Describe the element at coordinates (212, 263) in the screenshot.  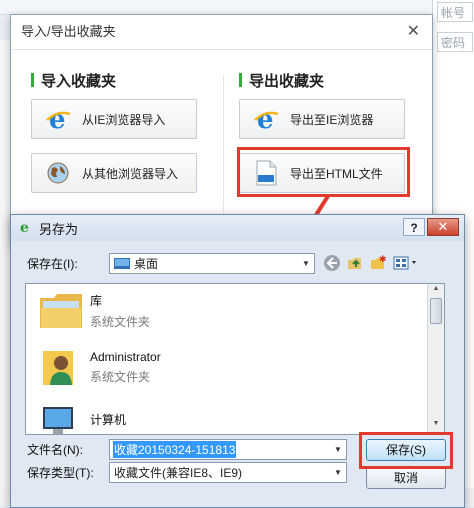
I see `save-in-select: 桌面 ▼` at that location.